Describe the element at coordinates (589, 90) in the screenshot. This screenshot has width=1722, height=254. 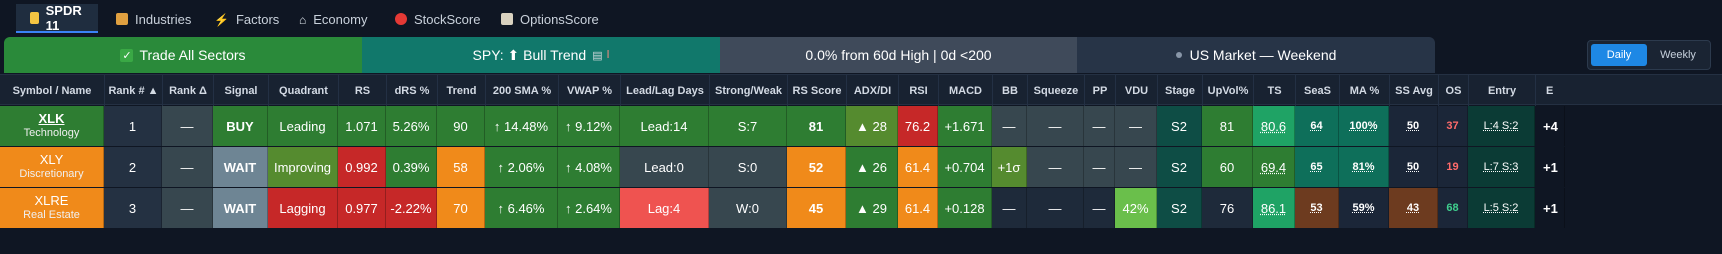
I see `col-vwap: VWAP %` at that location.